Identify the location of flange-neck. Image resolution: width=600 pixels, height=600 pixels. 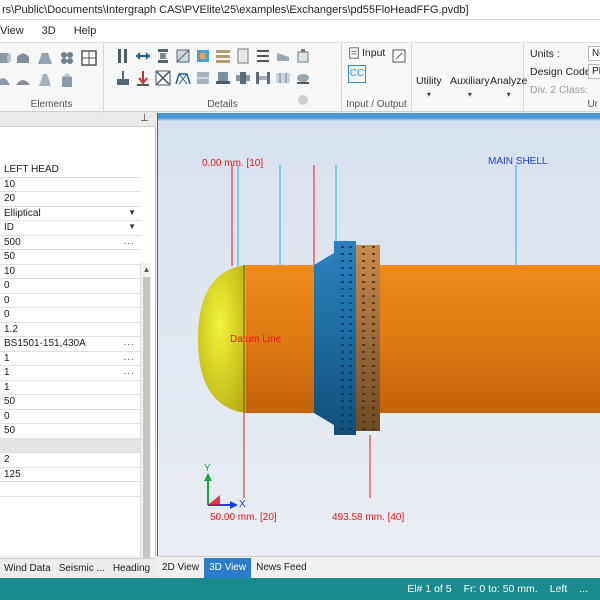
(324, 339).